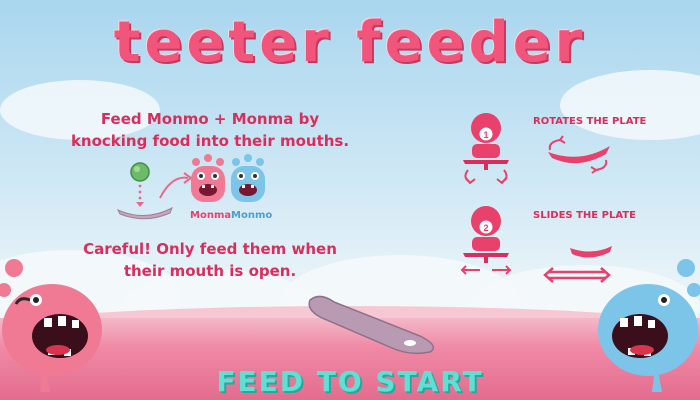 The image size is (700, 400). What do you see at coordinates (140, 172) in the screenshot?
I see `food-ball-icon` at bounding box center [140, 172].